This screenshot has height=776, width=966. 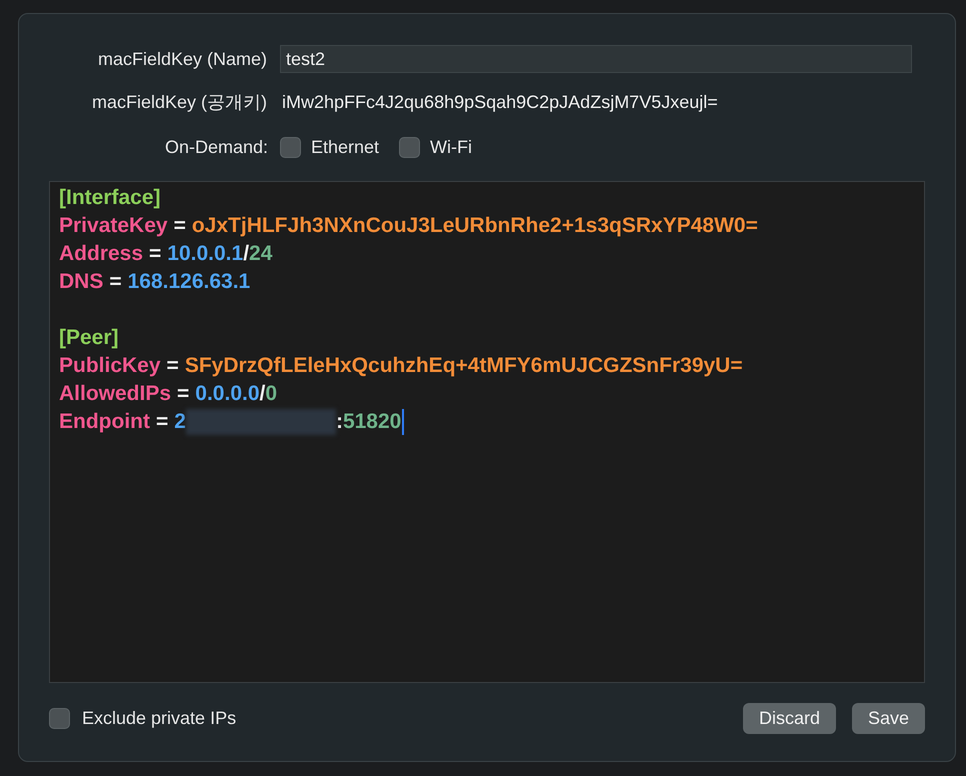 What do you see at coordinates (475, 226) in the screenshot?
I see `config-value: oJxTjHLFJh3NXnCouJ3LeURbnRhe2+1s3qSRxYP48W0=` at bounding box center [475, 226].